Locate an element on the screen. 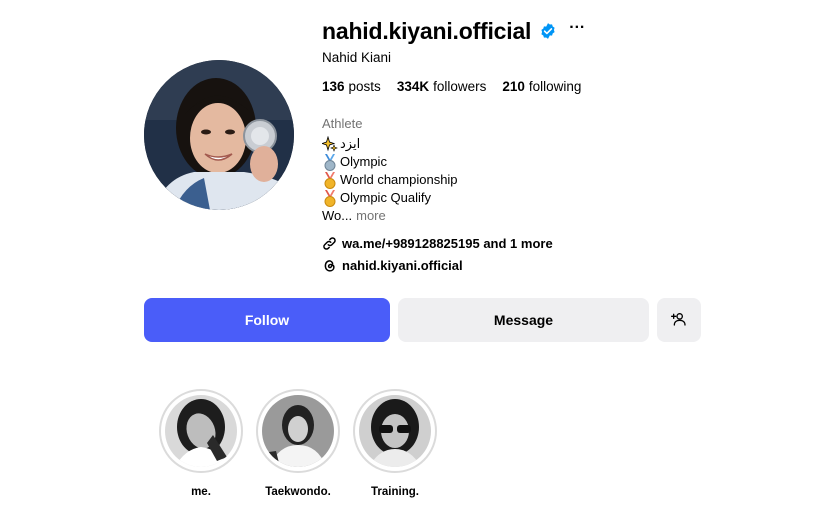  bio-line-qualify: Olympic Qualify is located at coordinates (562, 198).